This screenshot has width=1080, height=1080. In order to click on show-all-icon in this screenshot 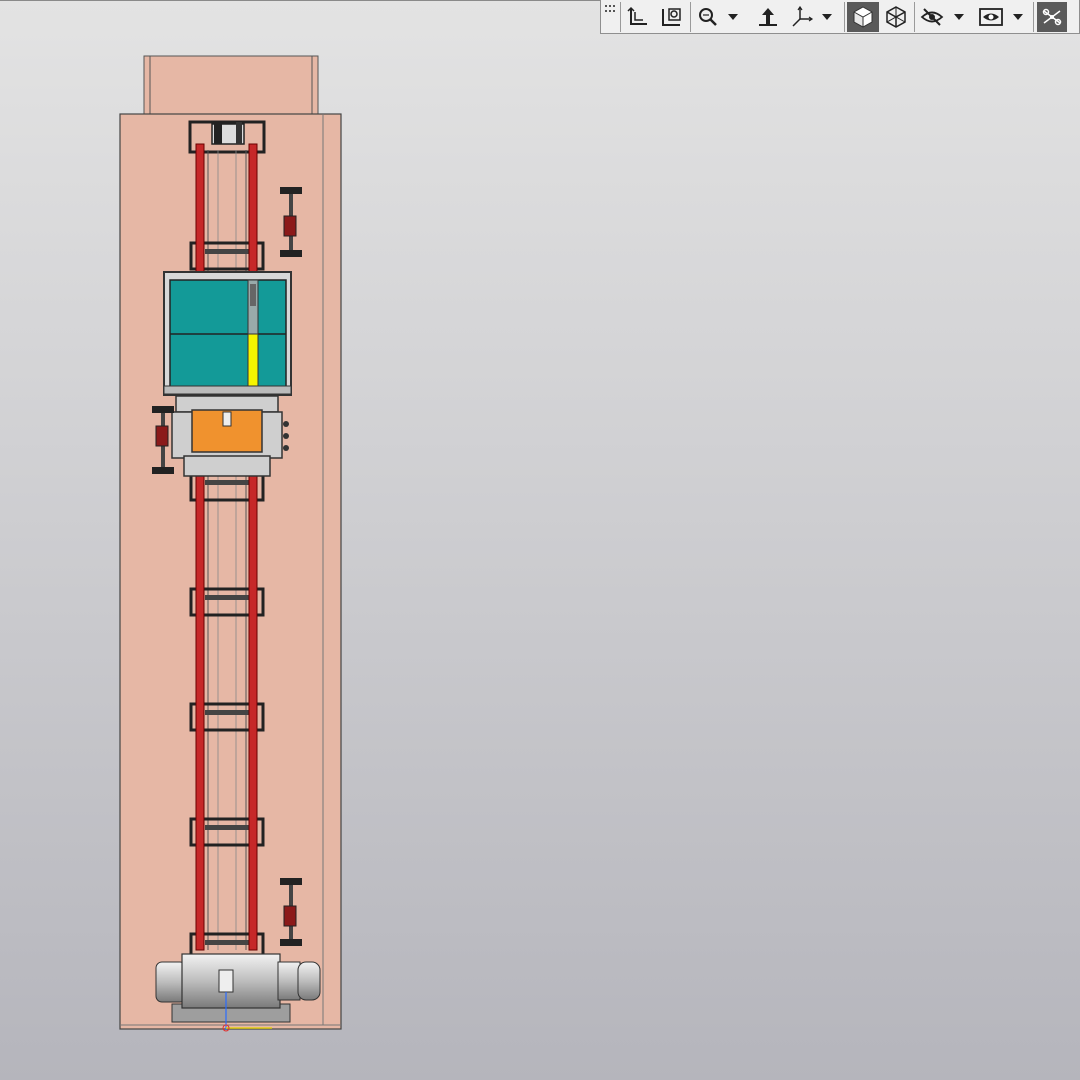, I will do `click(637, 15)`.